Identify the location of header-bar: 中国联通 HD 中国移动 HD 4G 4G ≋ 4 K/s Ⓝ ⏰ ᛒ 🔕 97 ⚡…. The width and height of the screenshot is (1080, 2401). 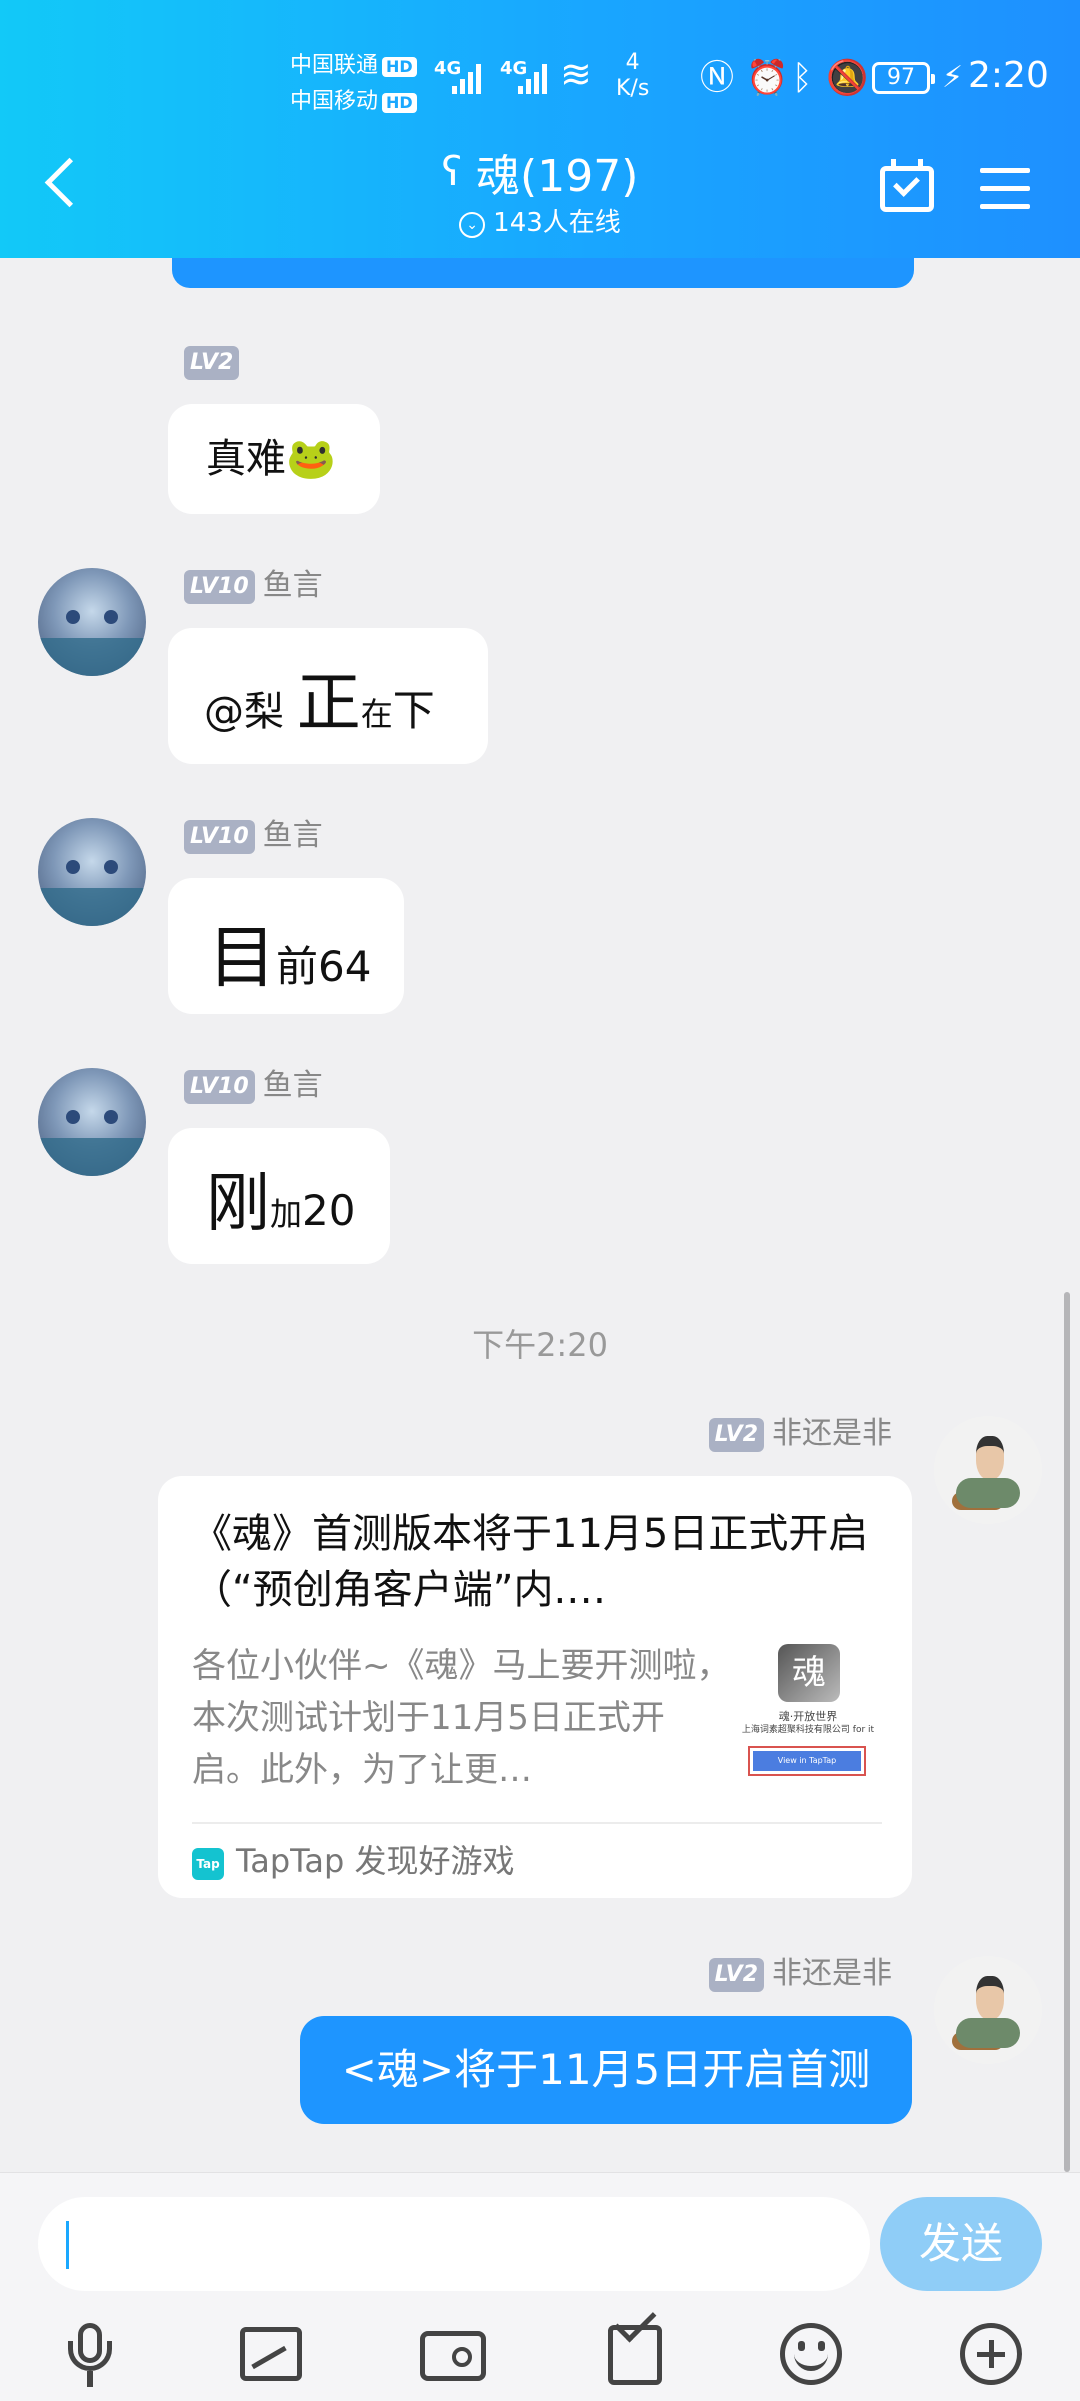
(540, 129).